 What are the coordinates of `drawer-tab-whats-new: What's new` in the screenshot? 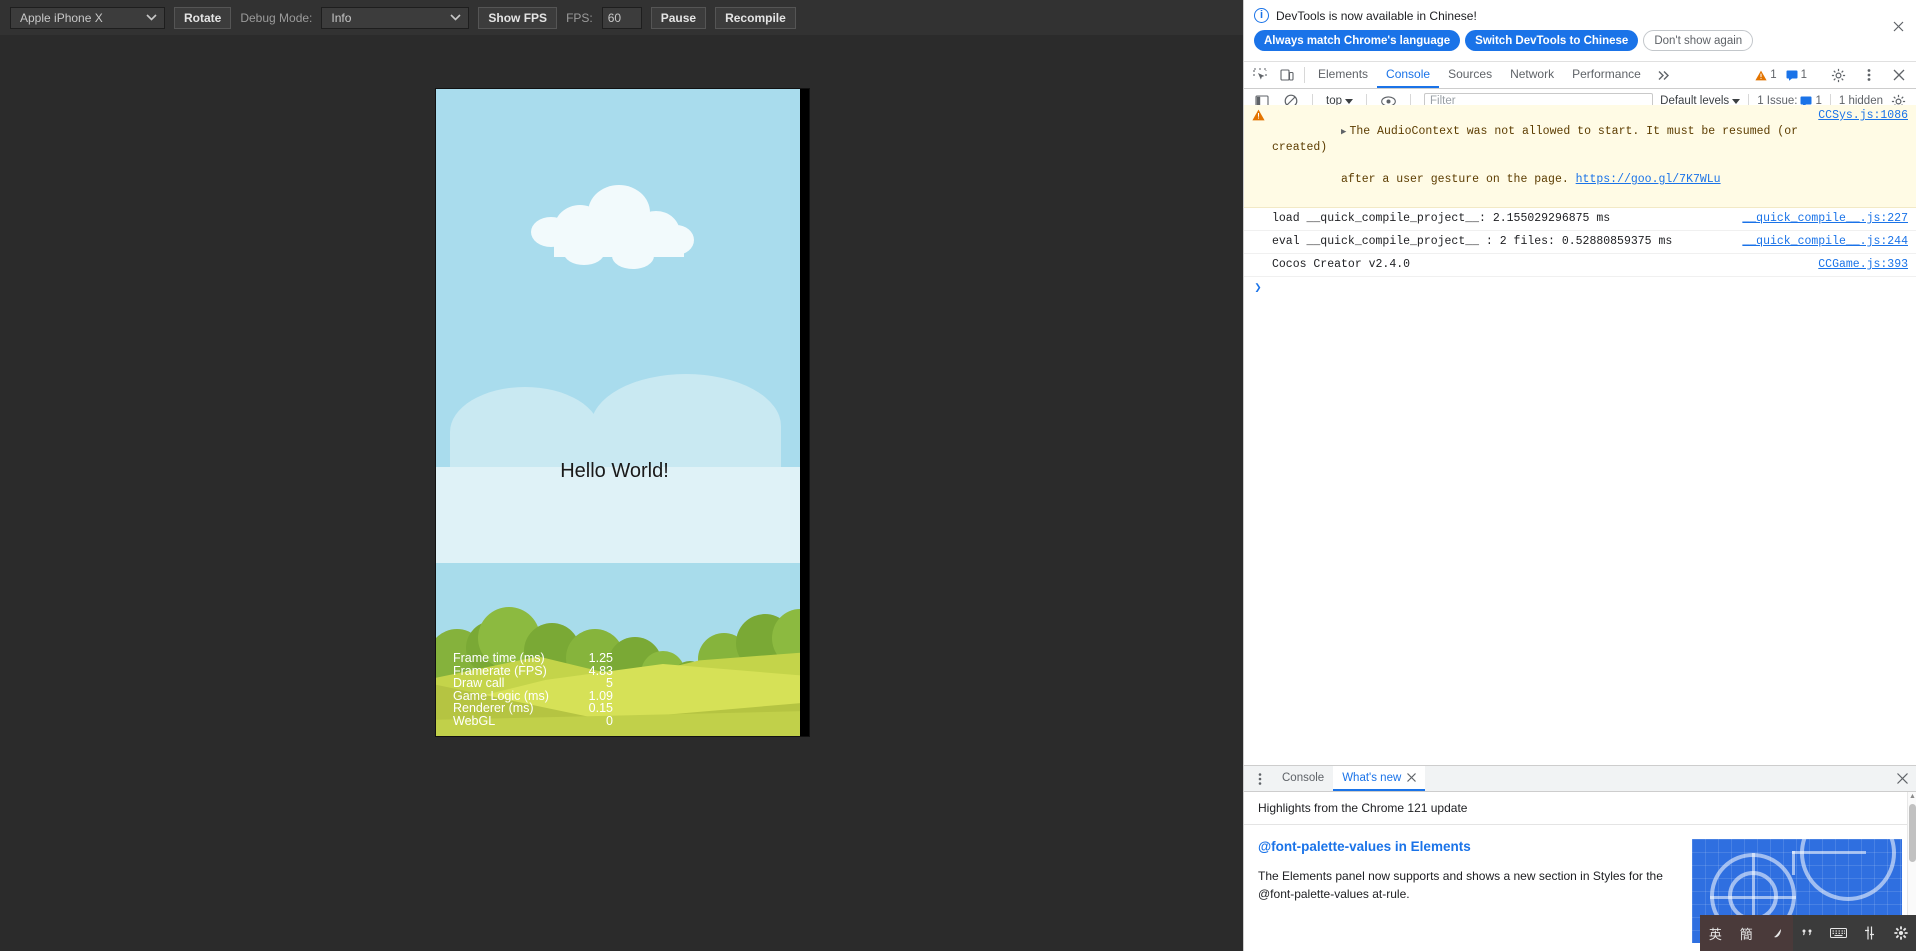 It's located at (1379, 778).